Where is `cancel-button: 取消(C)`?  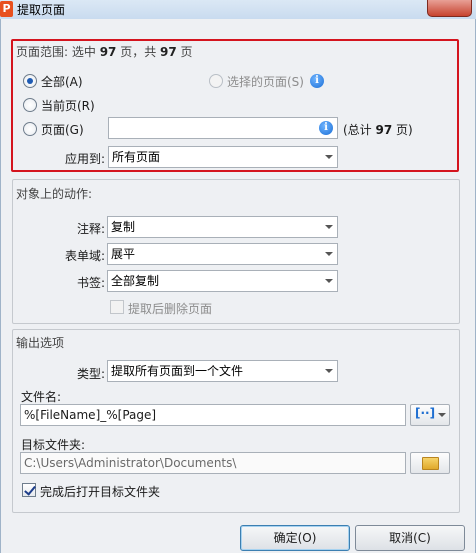 cancel-button: 取消(C) is located at coordinates (410, 538).